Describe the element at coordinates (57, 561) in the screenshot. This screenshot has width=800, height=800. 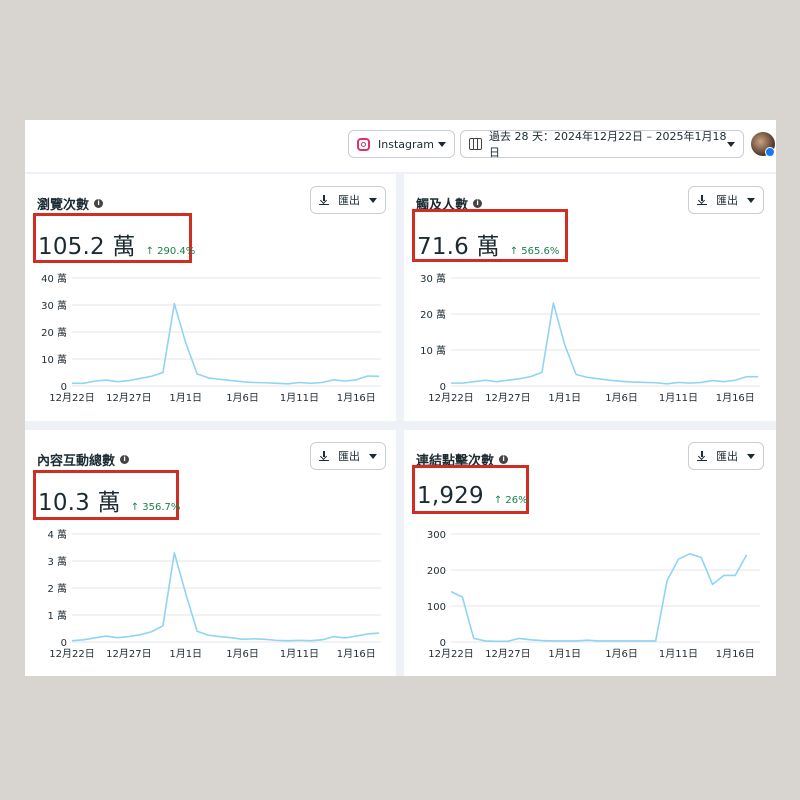
I see `y-tick-label: 3 萬` at that location.